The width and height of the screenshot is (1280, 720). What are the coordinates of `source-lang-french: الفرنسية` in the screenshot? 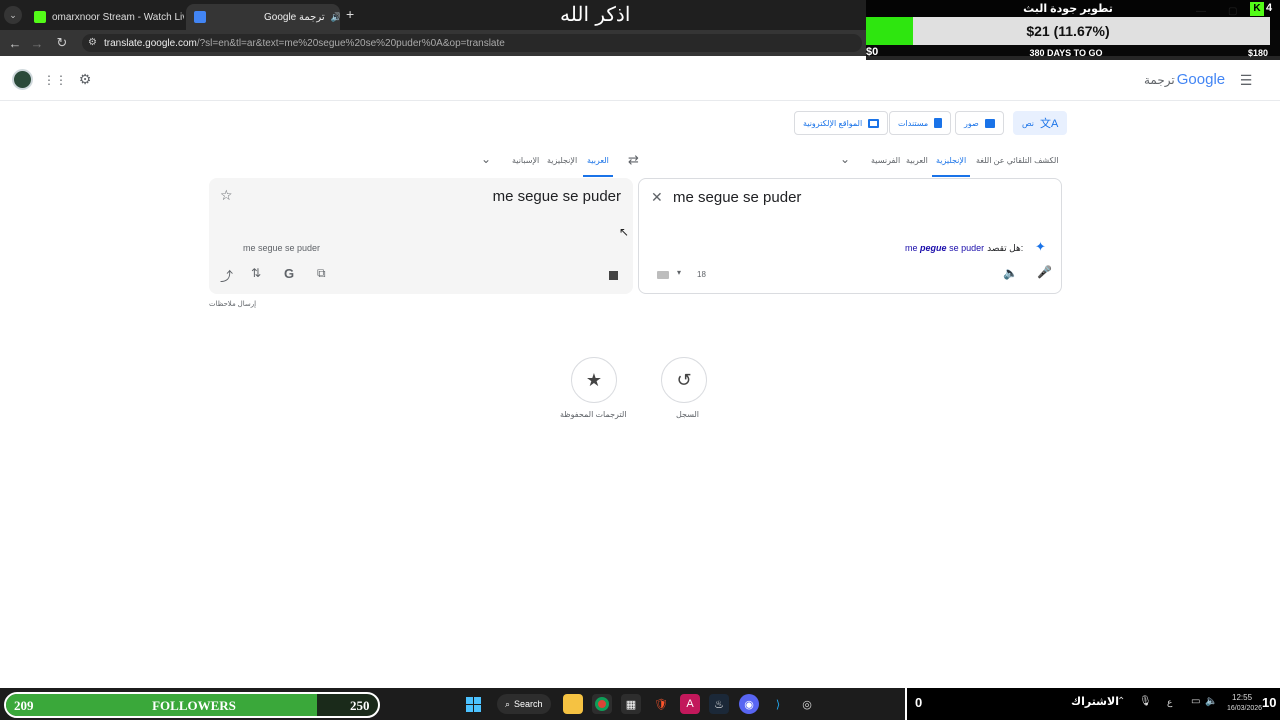 It's located at (885, 160).